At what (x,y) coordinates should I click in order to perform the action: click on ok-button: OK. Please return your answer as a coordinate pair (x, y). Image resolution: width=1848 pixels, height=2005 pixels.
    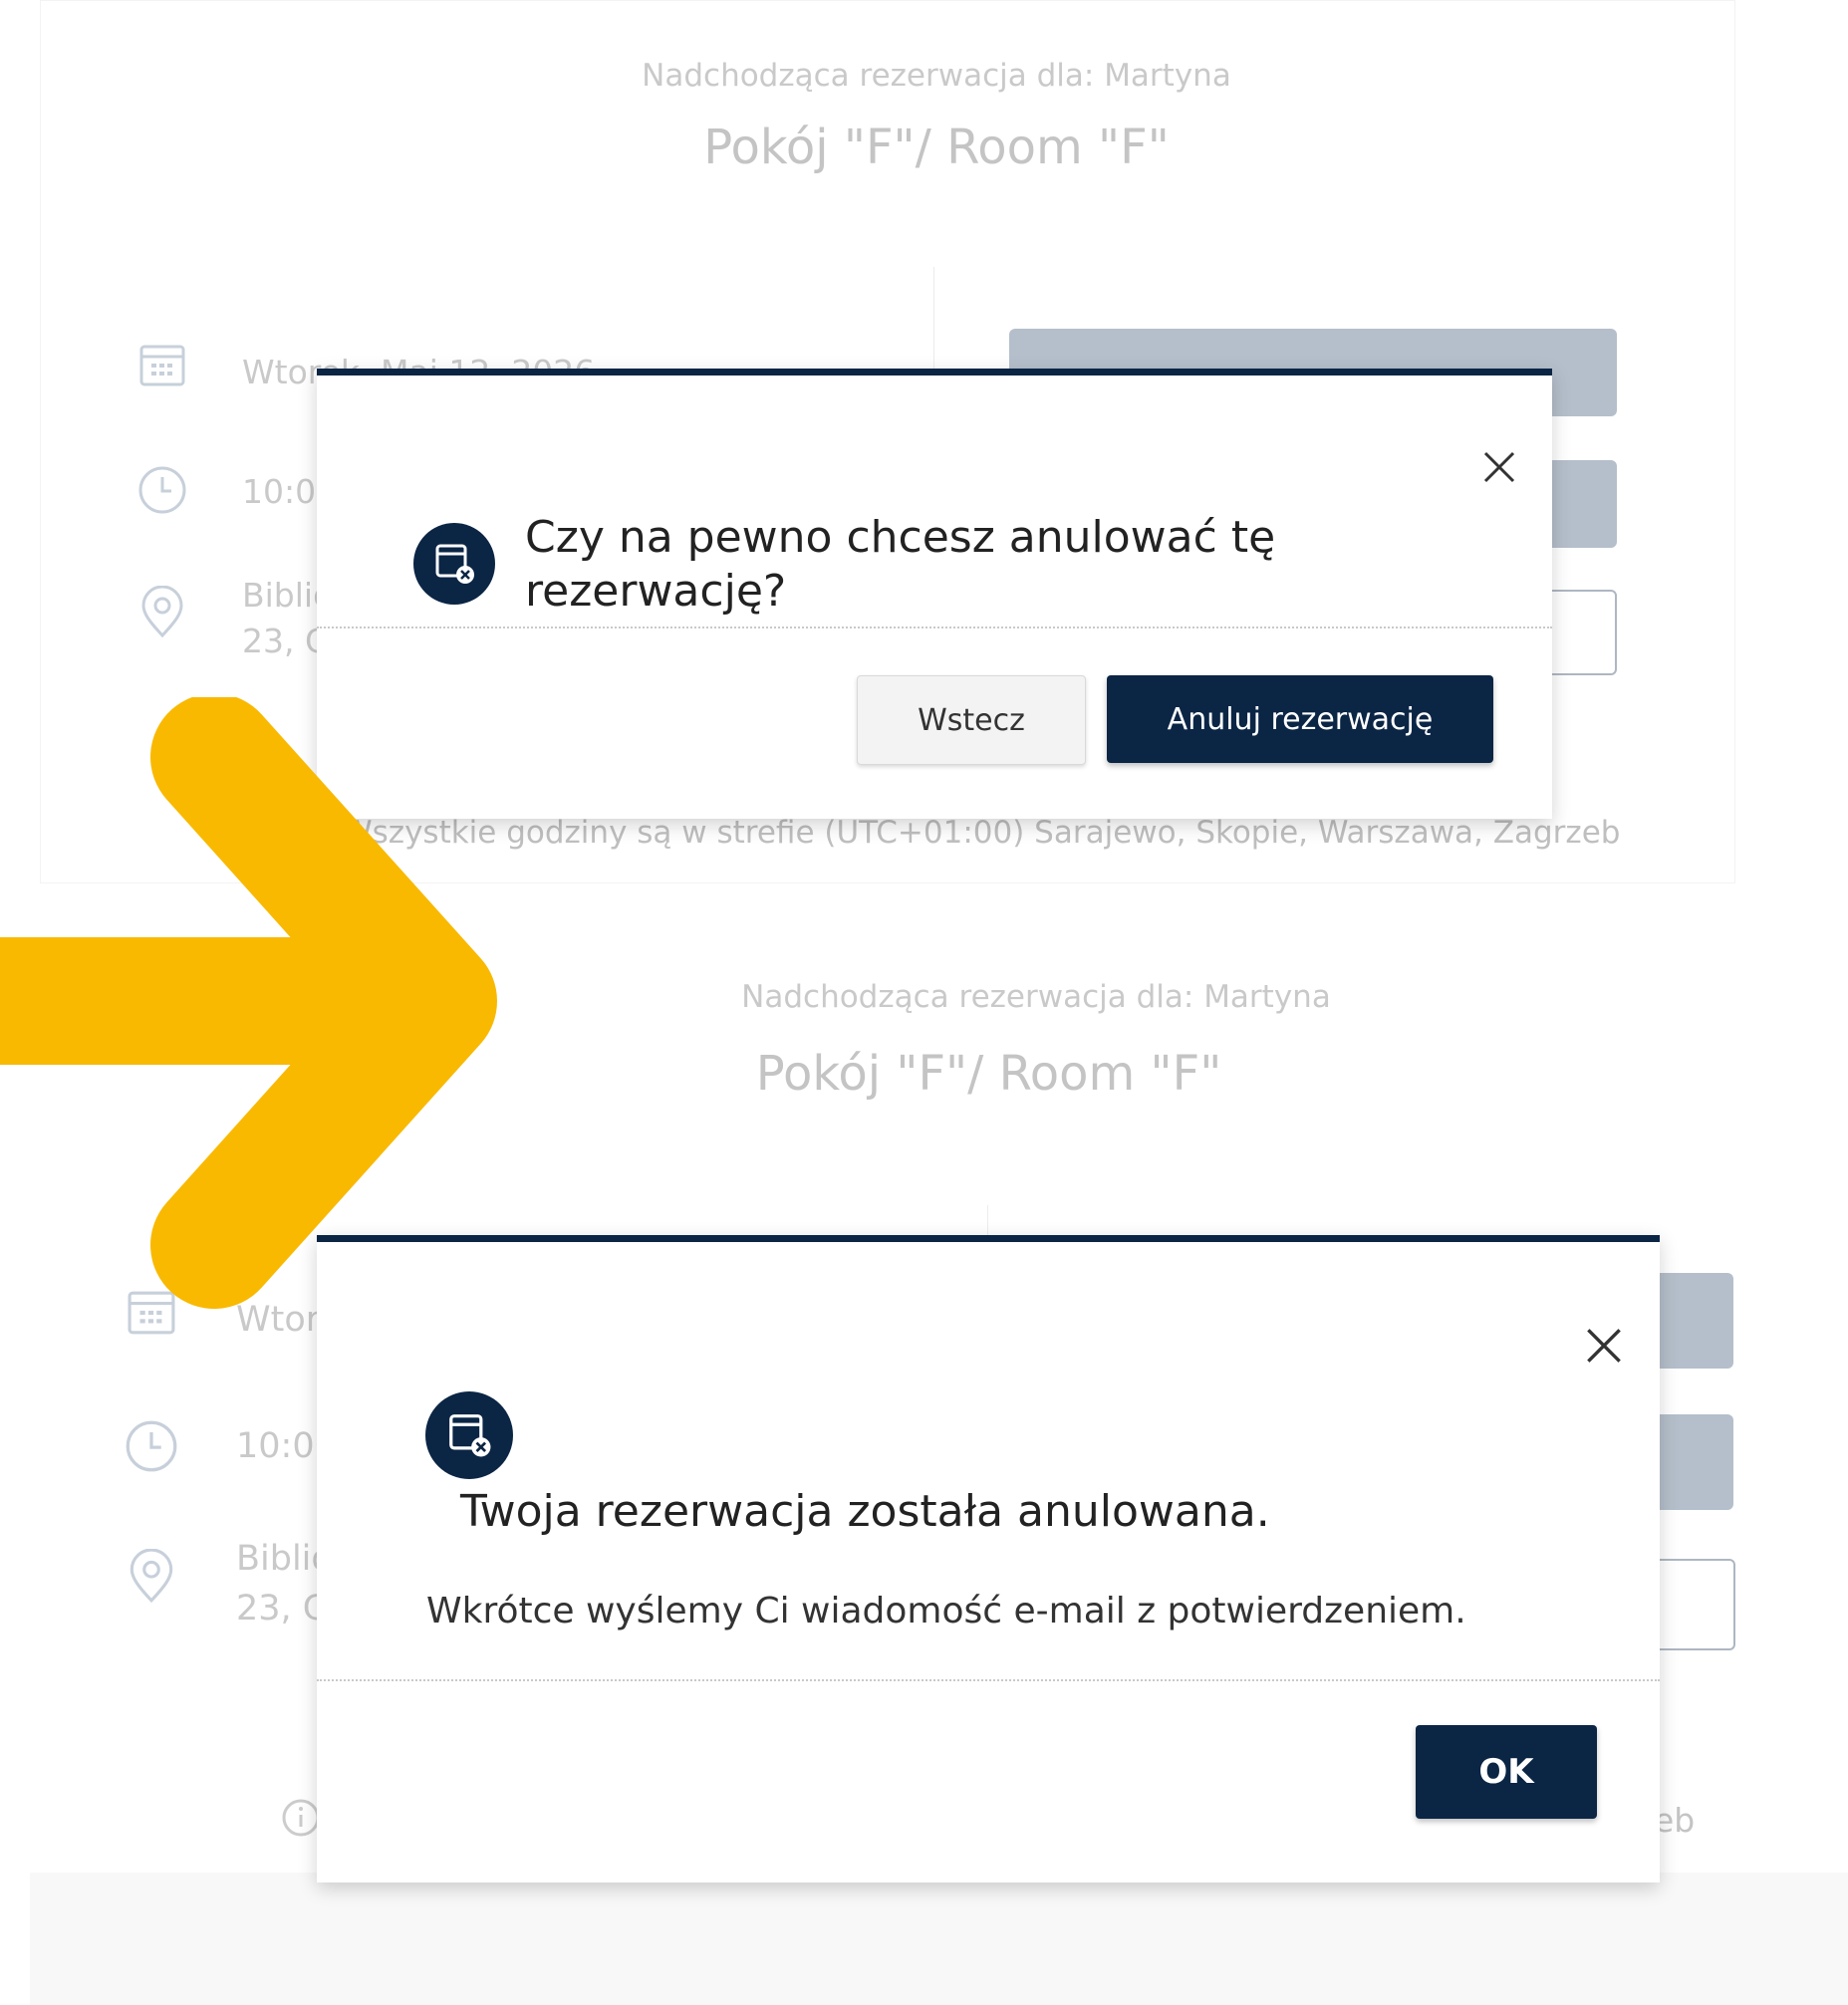
    Looking at the image, I should click on (1506, 1772).